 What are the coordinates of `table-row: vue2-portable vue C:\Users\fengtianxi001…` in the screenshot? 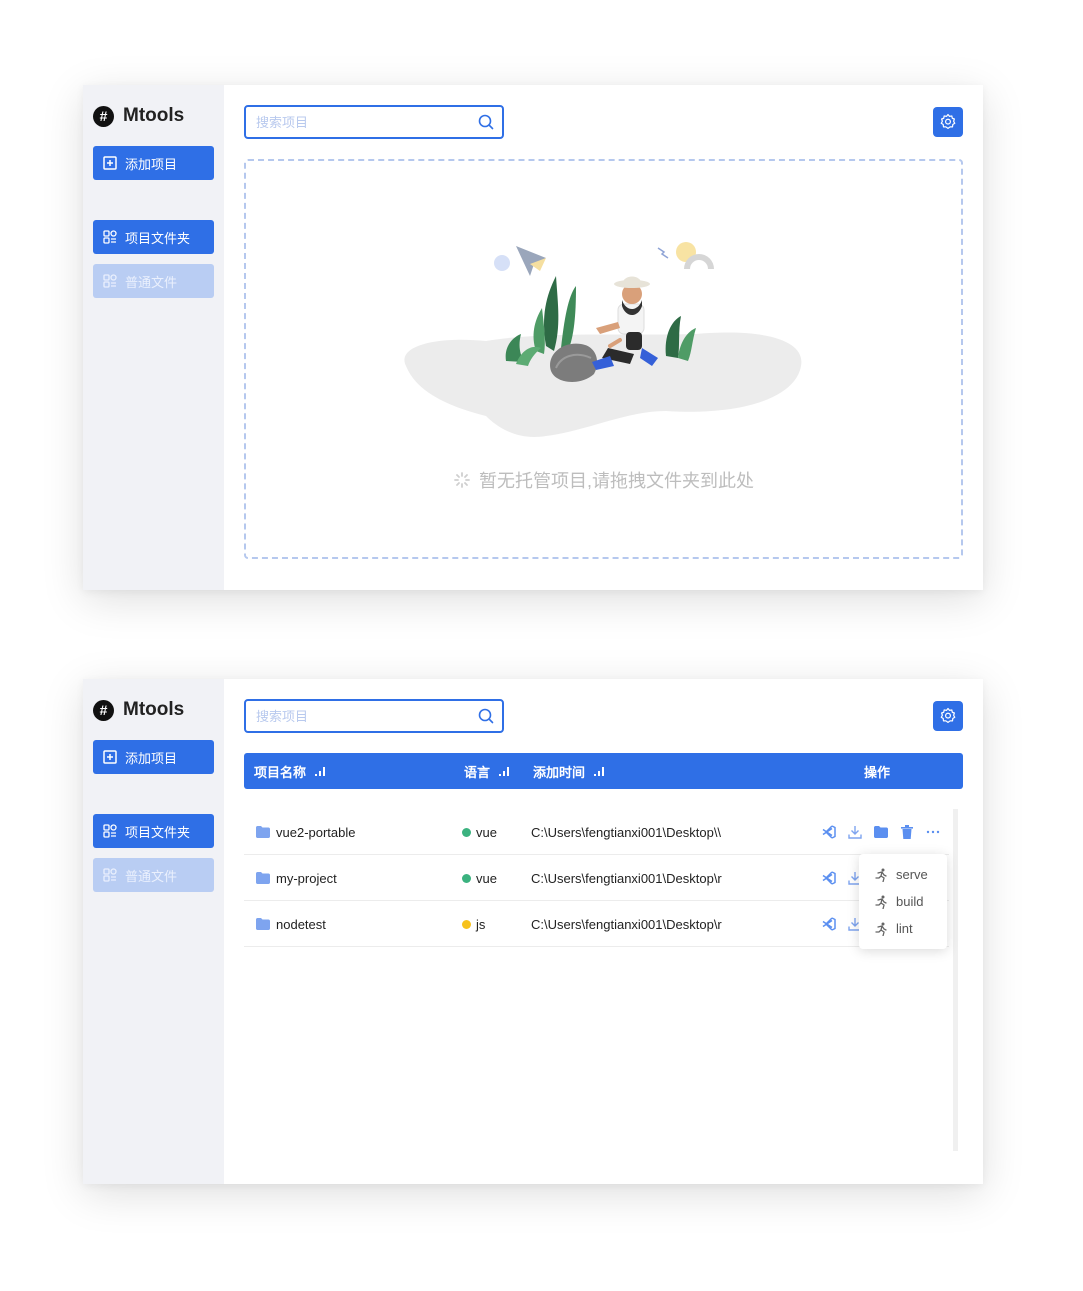 It's located at (596, 832).